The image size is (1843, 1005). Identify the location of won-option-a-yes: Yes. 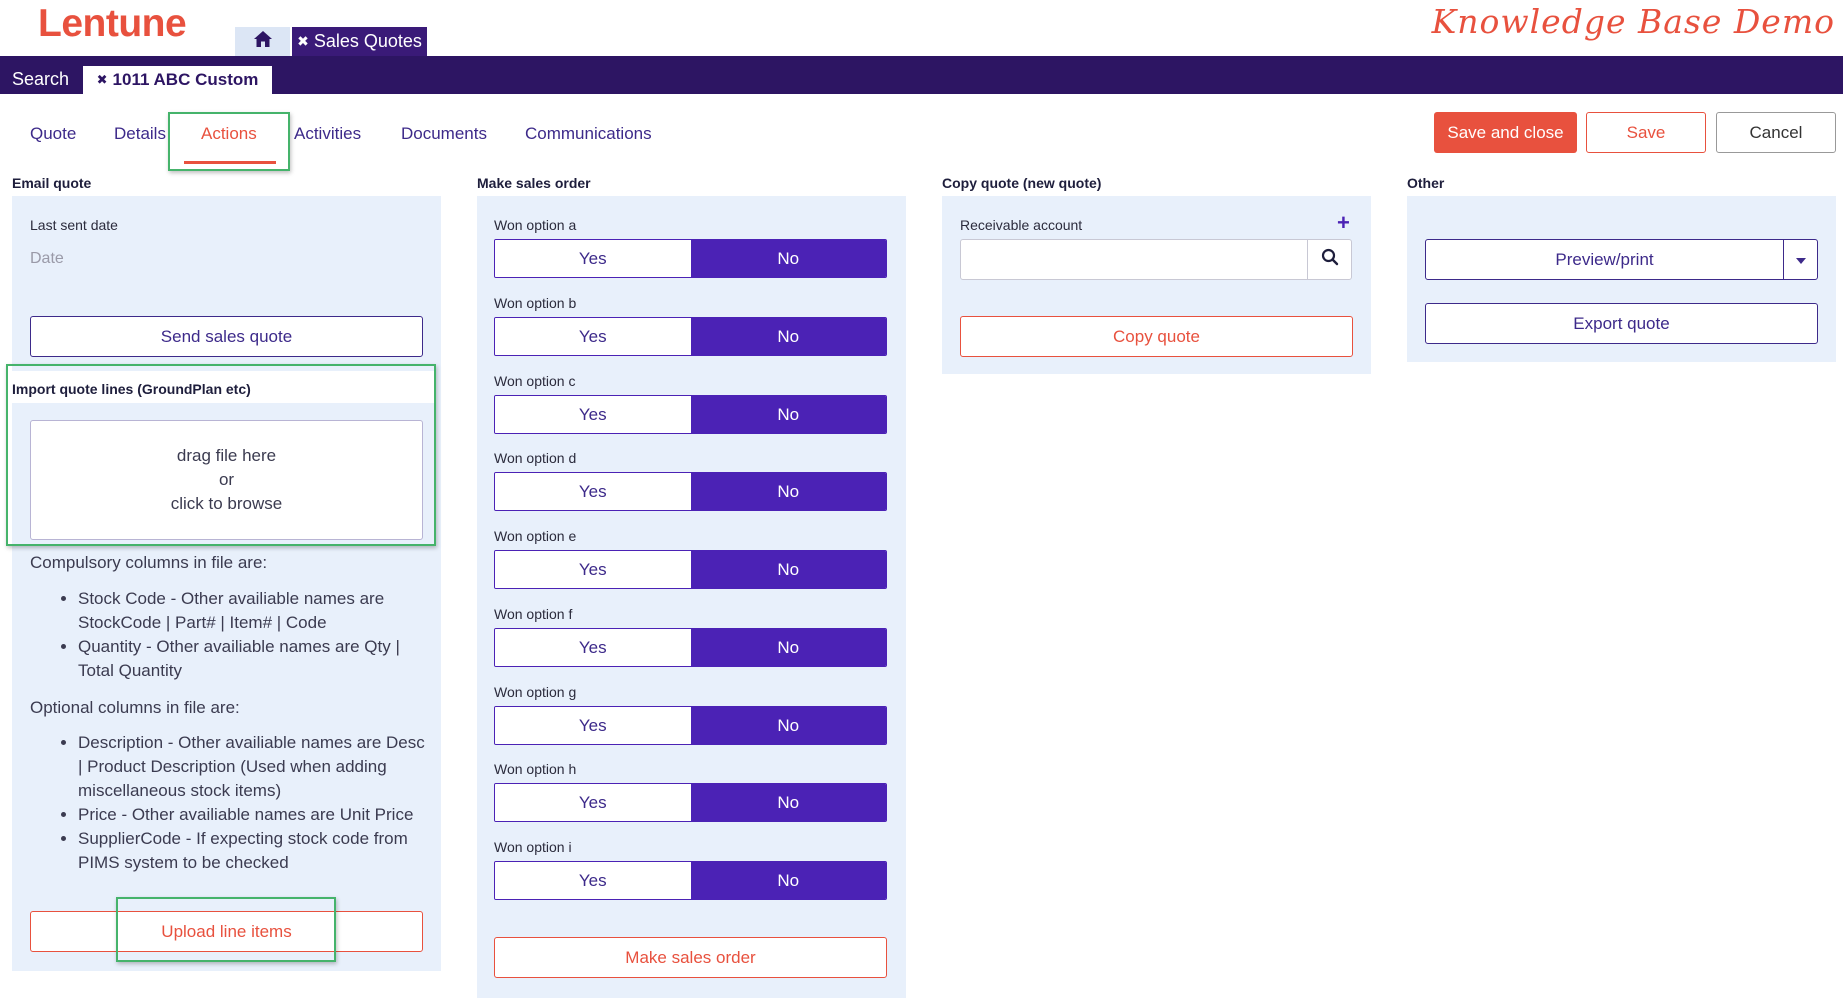
(593, 258).